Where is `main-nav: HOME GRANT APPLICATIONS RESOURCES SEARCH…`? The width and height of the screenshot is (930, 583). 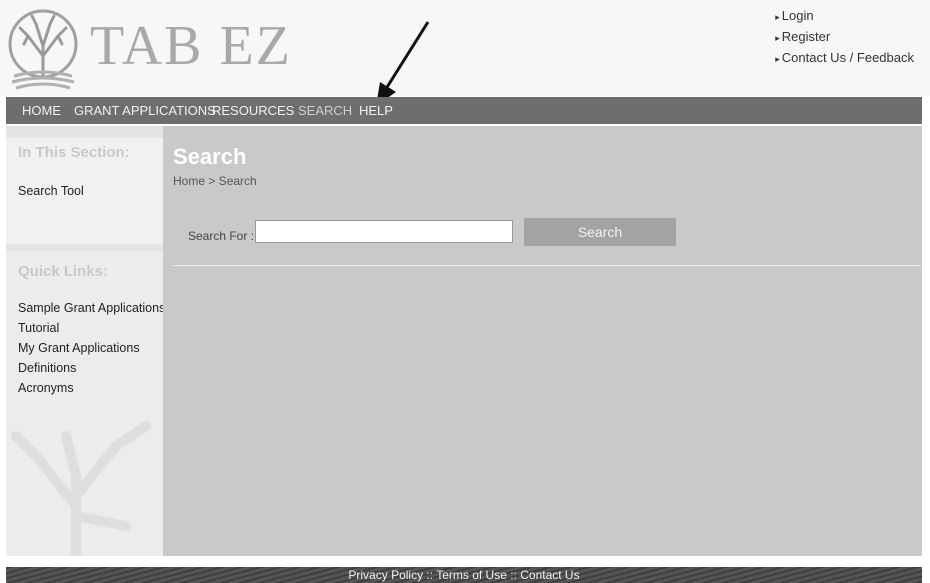
main-nav: HOME GRANT APPLICATIONS RESOURCES SEARCH… is located at coordinates (464, 110).